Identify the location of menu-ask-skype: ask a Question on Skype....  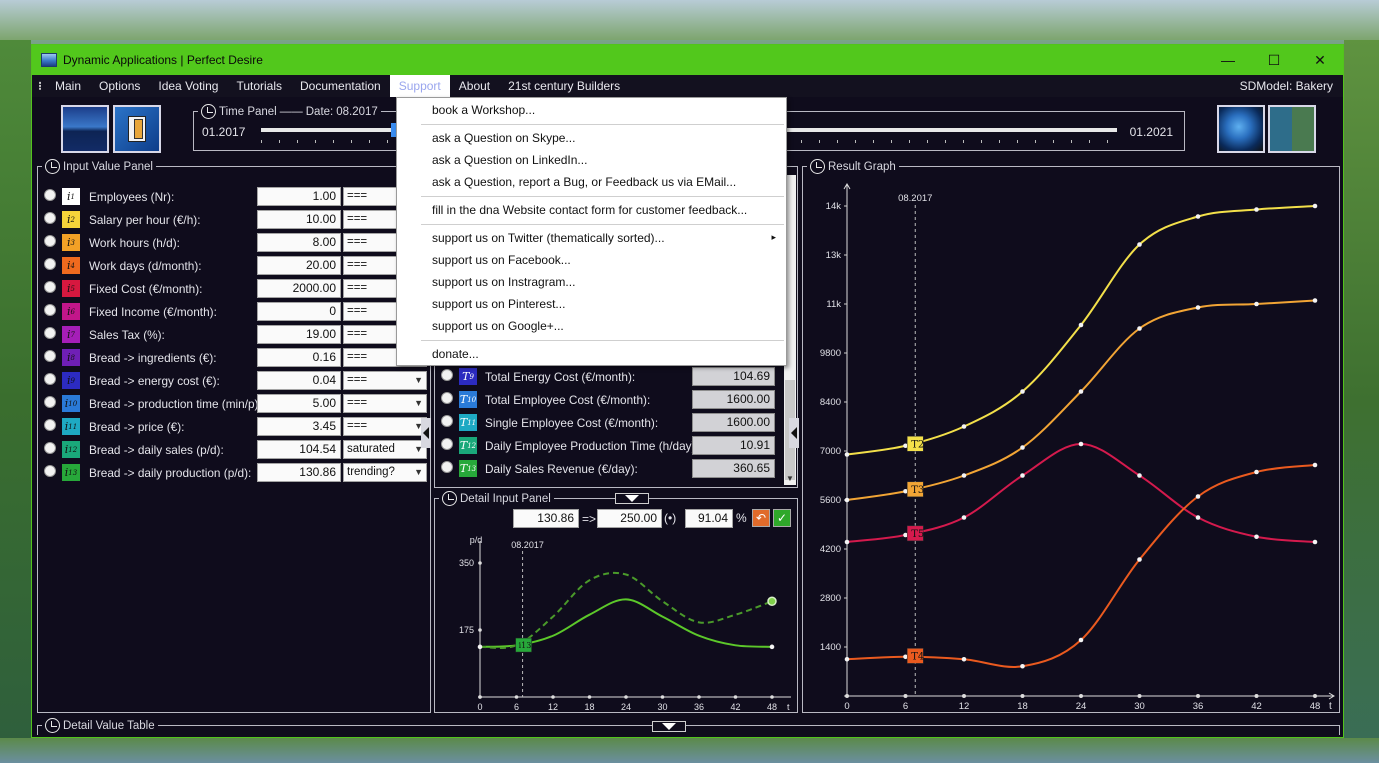
(503, 138).